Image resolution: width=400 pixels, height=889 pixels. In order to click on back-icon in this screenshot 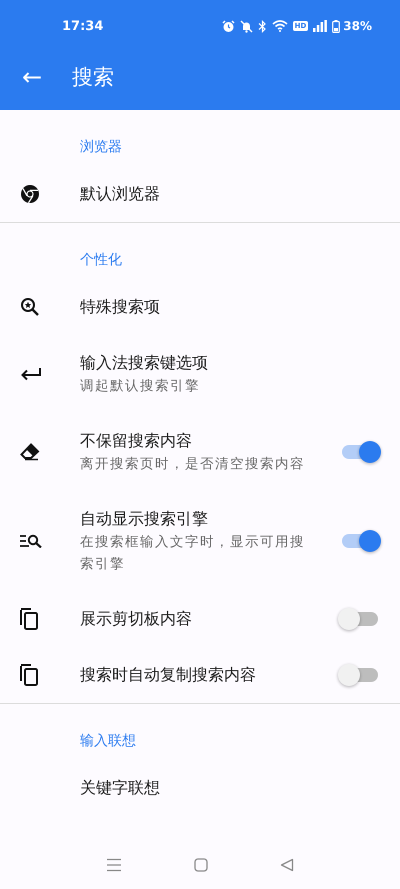, I will do `click(287, 865)`.